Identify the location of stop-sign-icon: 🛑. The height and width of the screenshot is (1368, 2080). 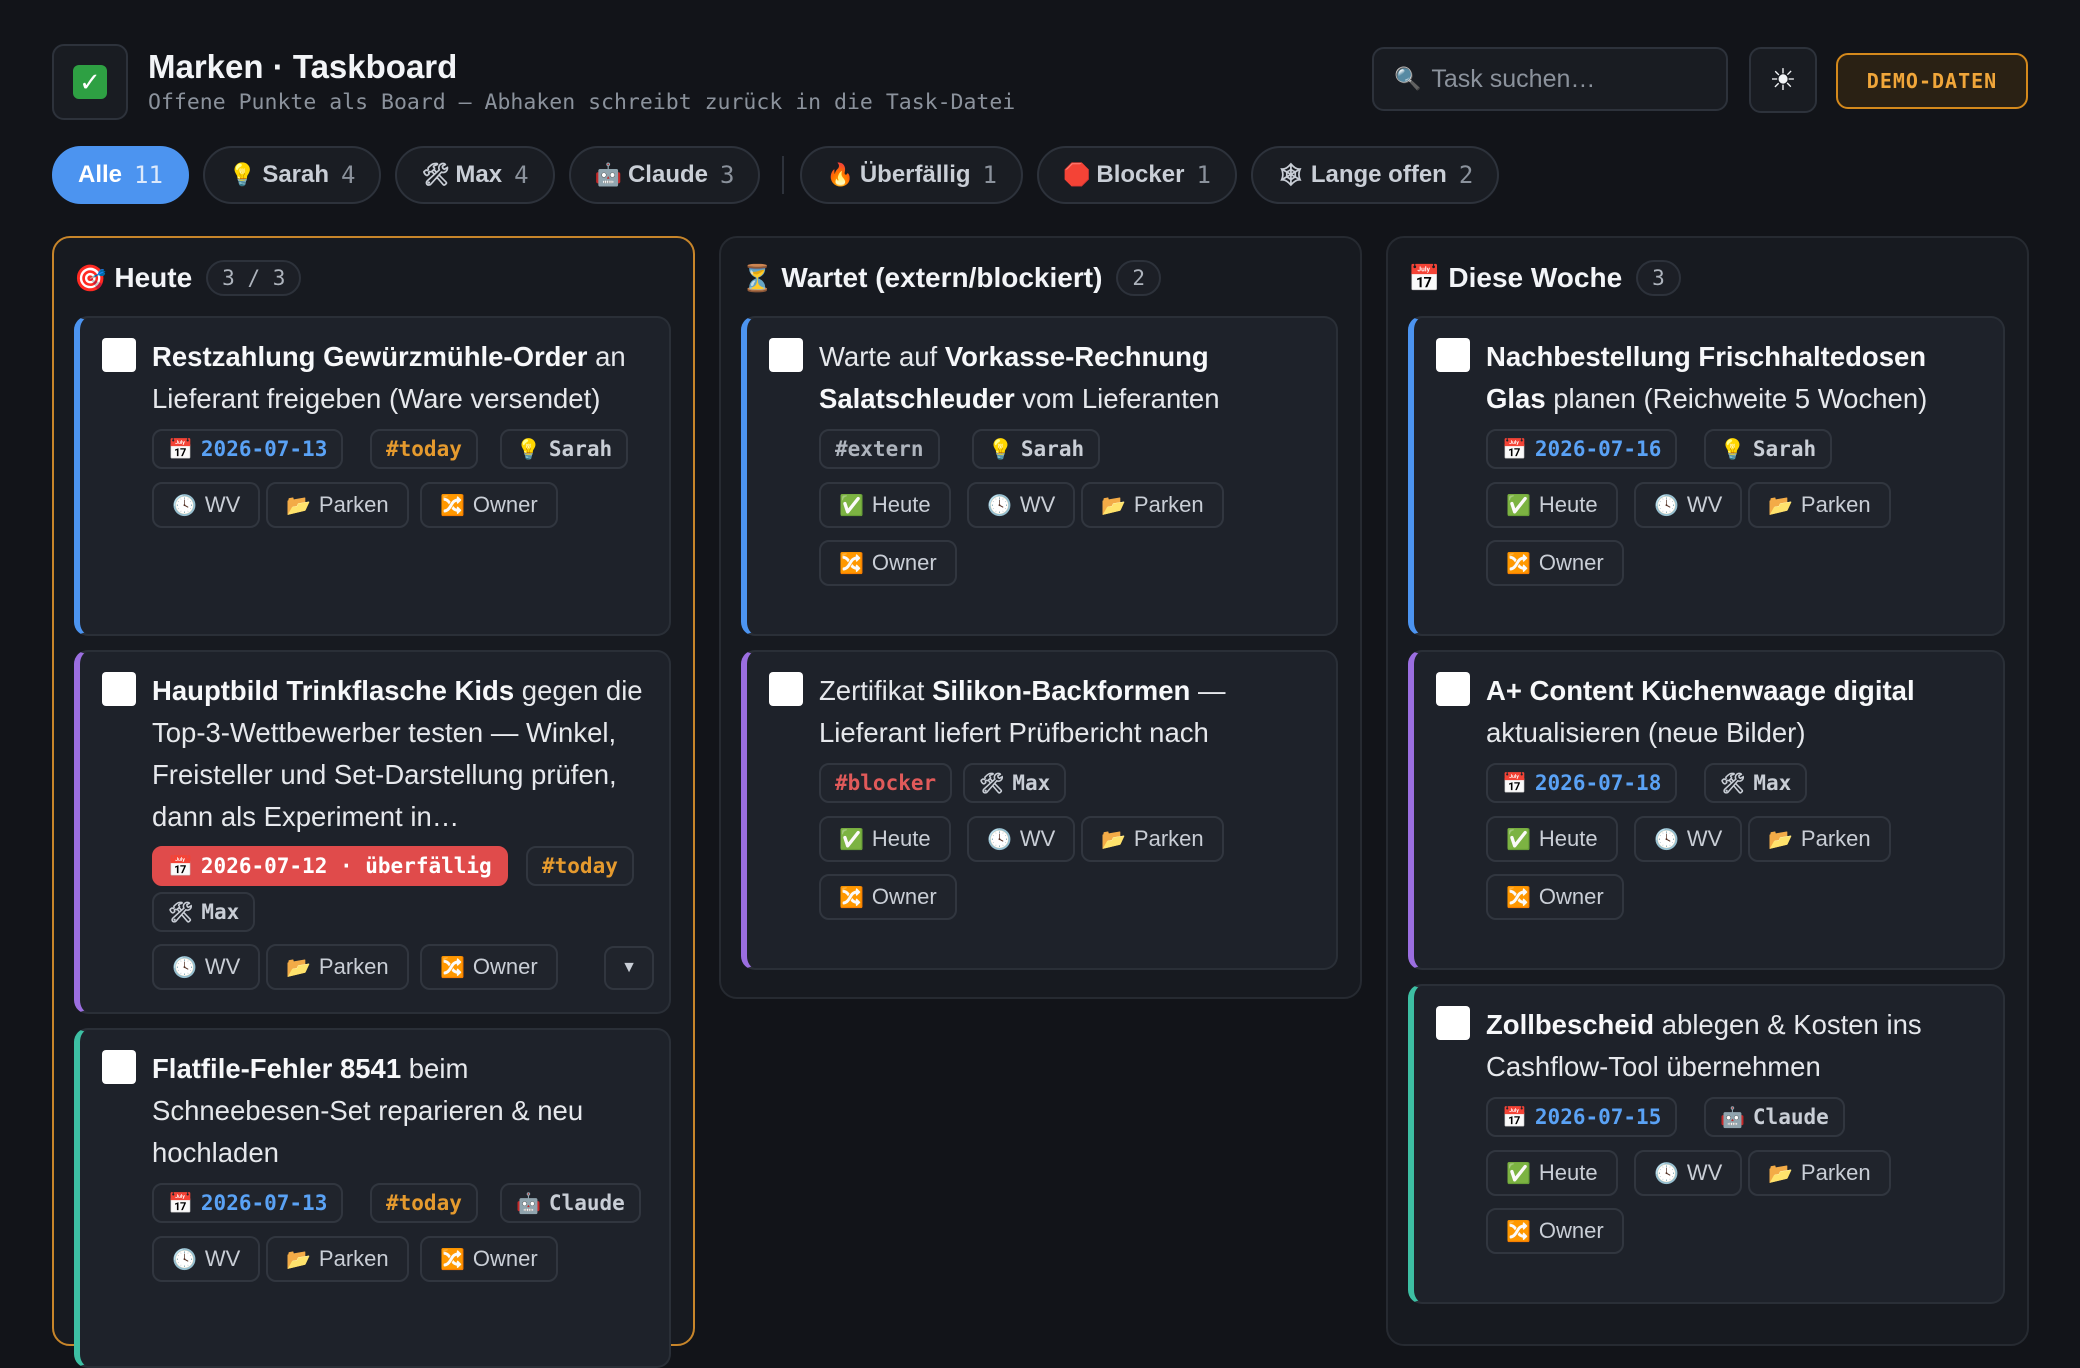
(1076, 174).